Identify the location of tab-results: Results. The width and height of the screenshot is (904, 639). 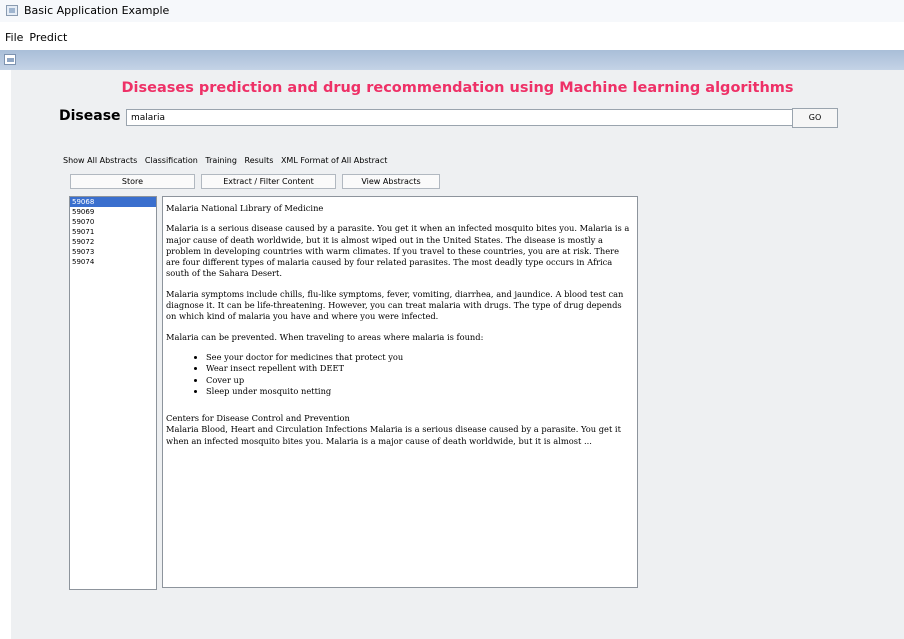
(259, 160).